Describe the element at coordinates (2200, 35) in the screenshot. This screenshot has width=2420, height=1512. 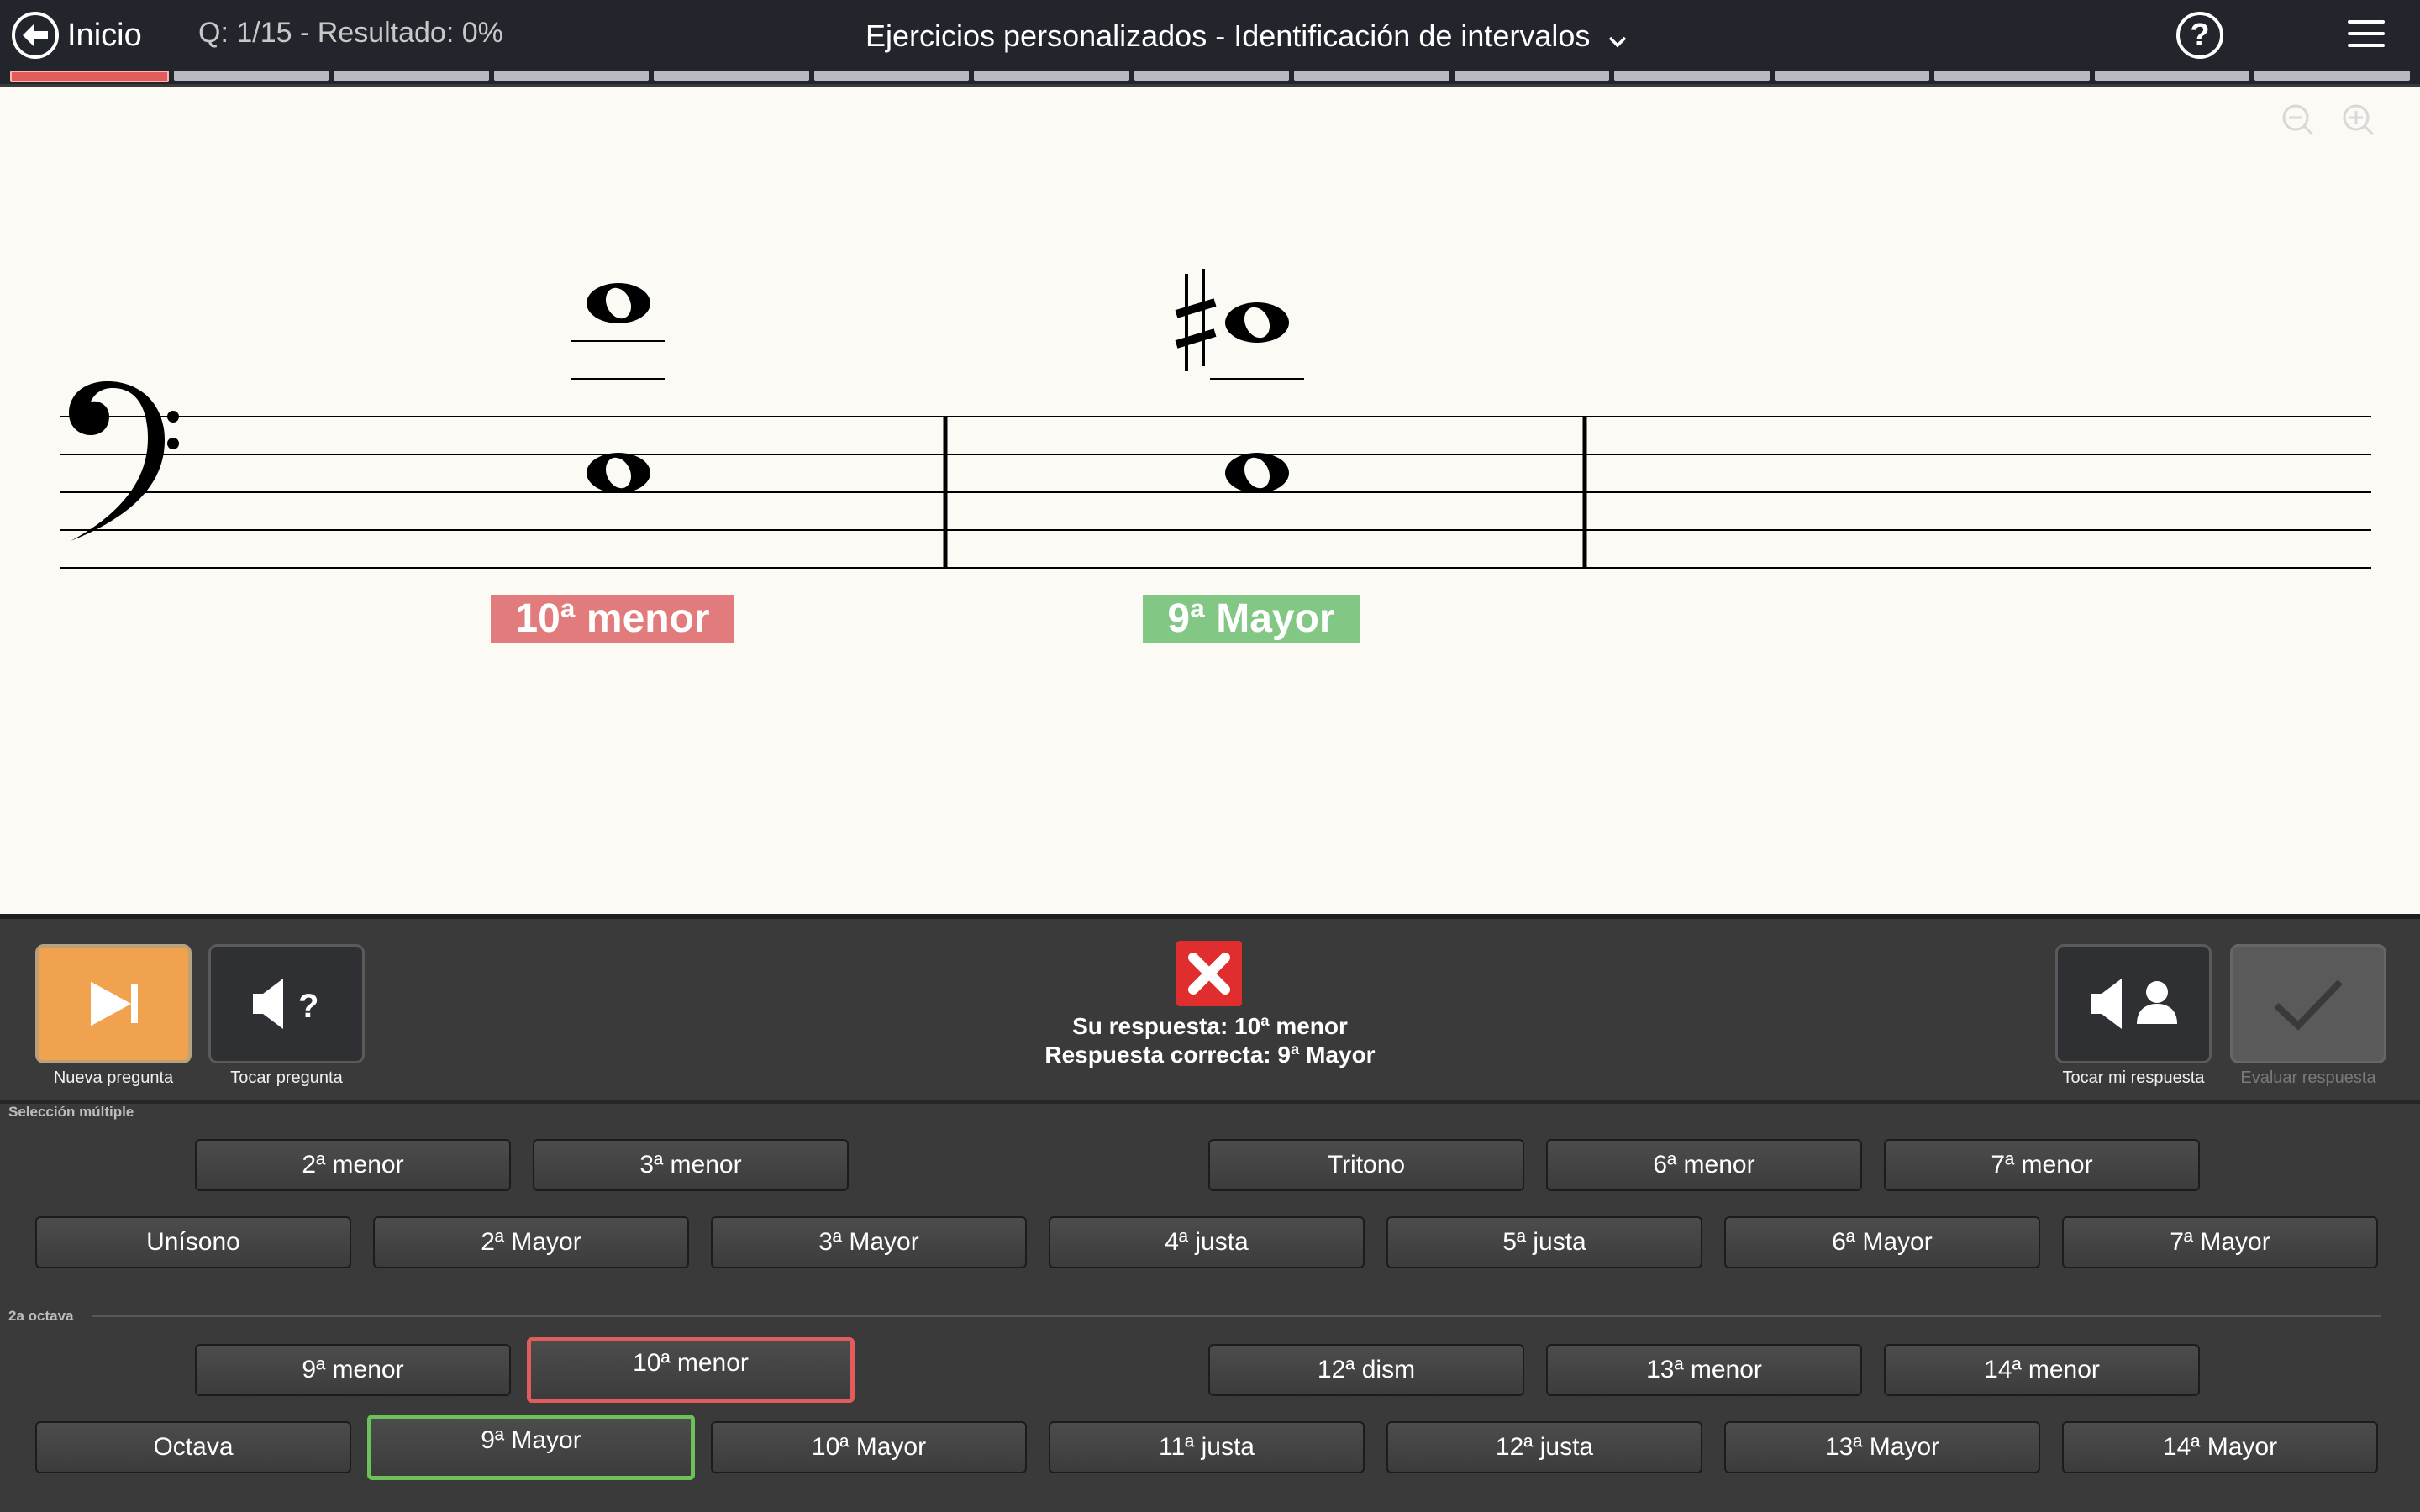
I see `help-icon: ?` at that location.